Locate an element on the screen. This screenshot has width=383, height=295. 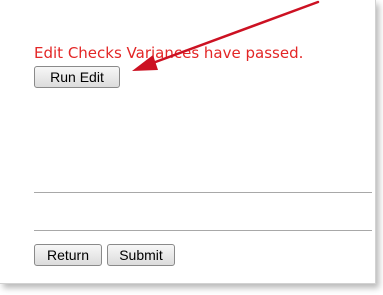
submit-button: Submit is located at coordinates (141, 255).